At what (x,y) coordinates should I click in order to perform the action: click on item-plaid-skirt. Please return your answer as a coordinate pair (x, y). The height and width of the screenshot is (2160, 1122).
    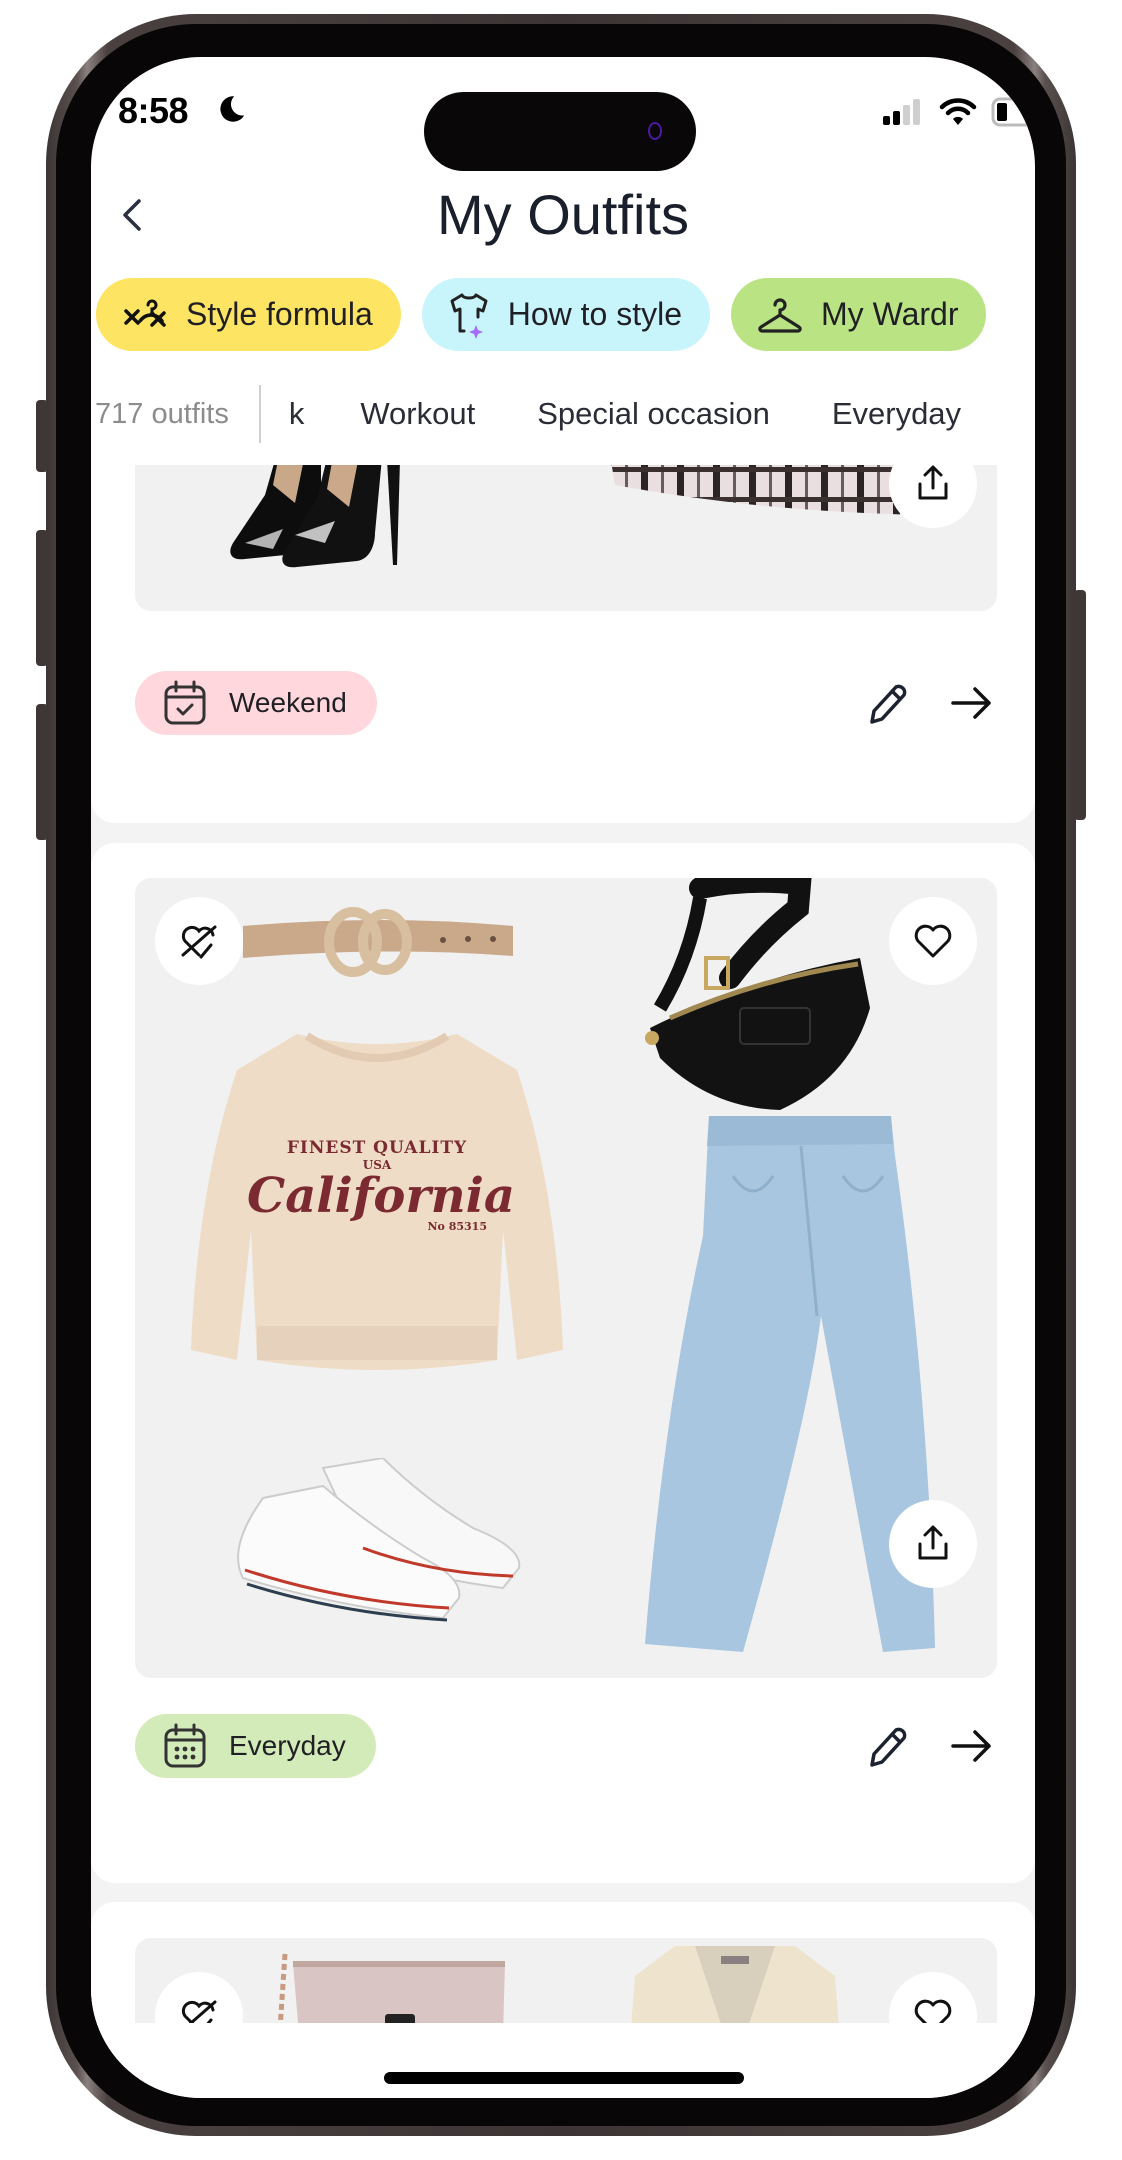
    Looking at the image, I should click on (768, 490).